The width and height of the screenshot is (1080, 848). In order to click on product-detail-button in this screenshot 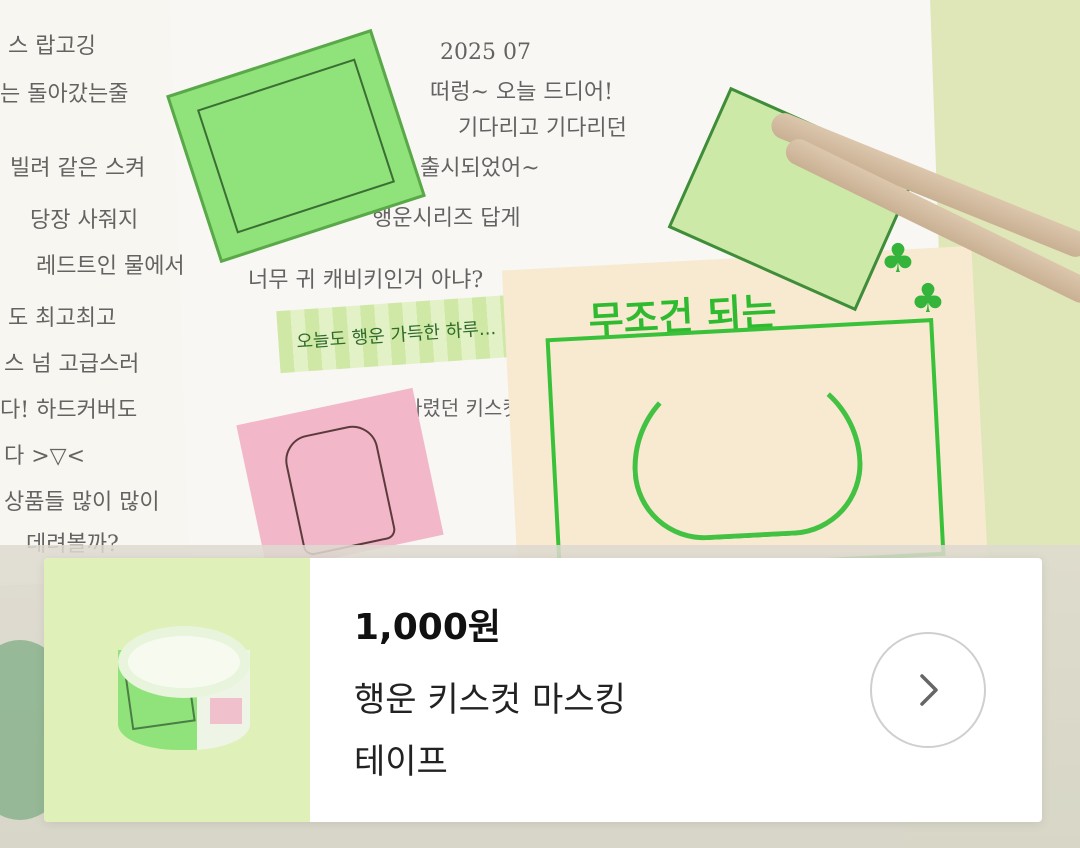, I will do `click(928, 690)`.